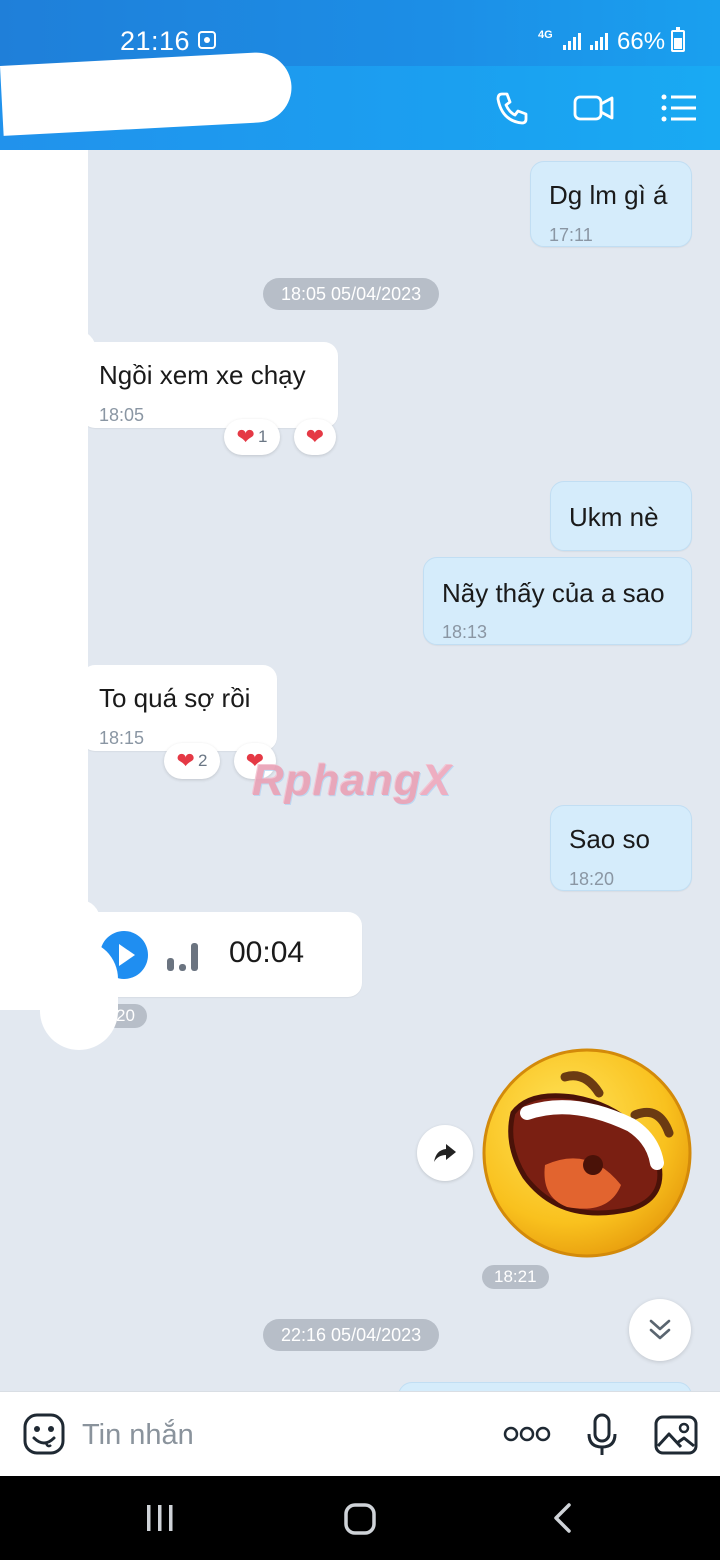  I want to click on watermark-text: Rphang, so click(337, 780).